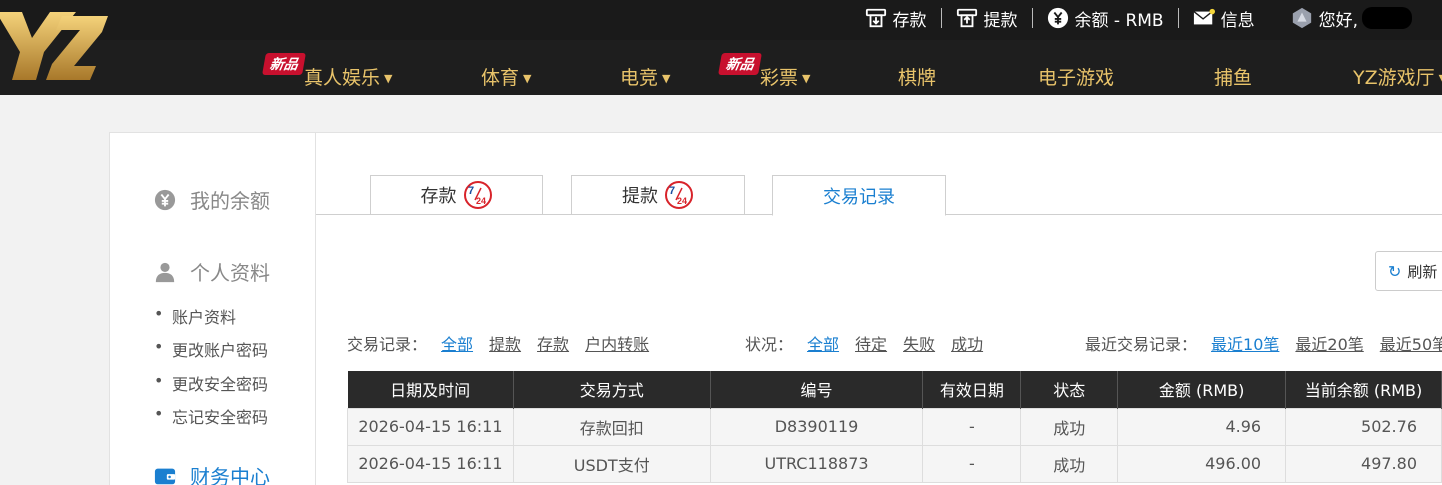 The image size is (1442, 485). I want to click on status-filter-all: 全部, so click(823, 343).